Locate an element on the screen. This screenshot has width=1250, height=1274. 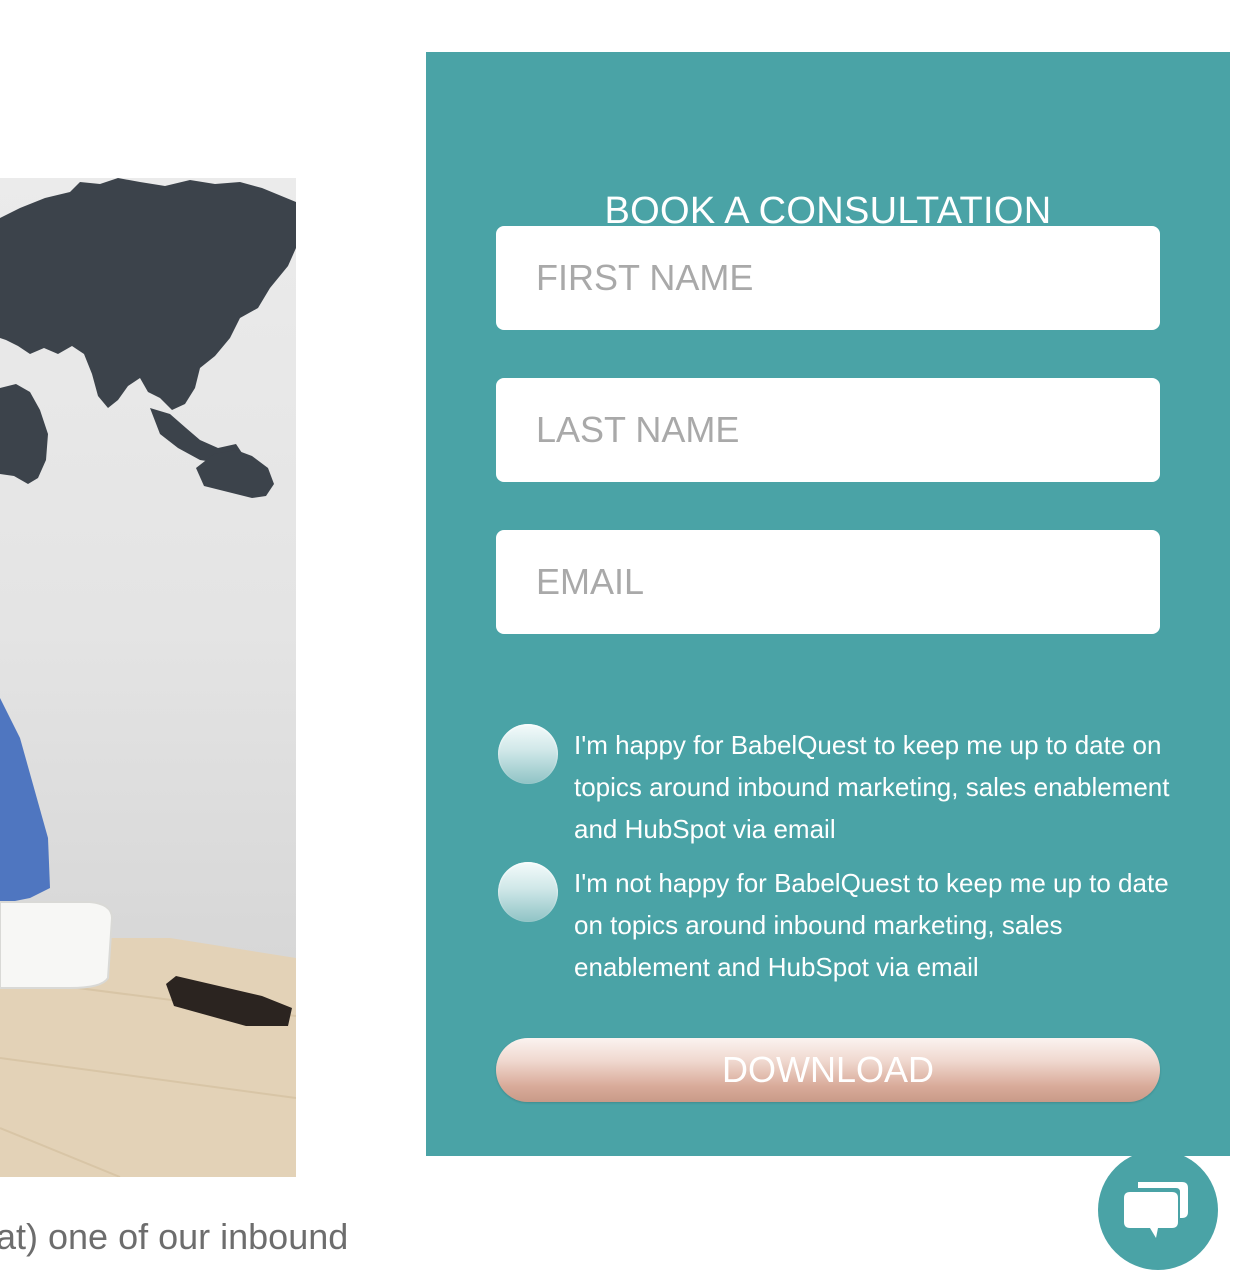
download-button: DOWNLOAD is located at coordinates (828, 1070).